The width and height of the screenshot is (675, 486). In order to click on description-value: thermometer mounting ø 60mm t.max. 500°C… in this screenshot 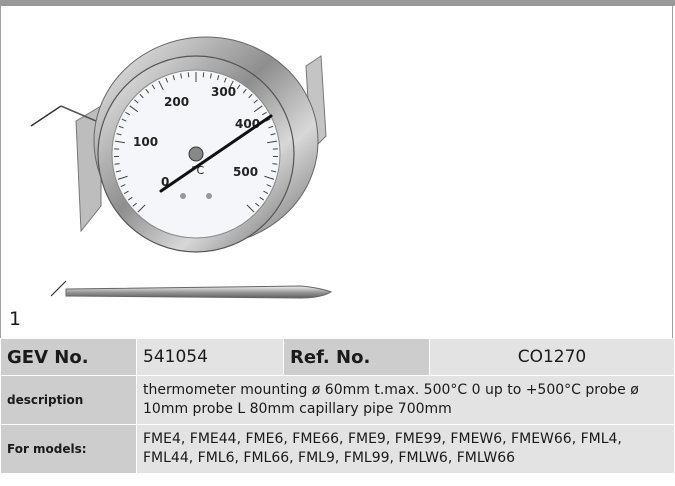, I will do `click(405, 400)`.